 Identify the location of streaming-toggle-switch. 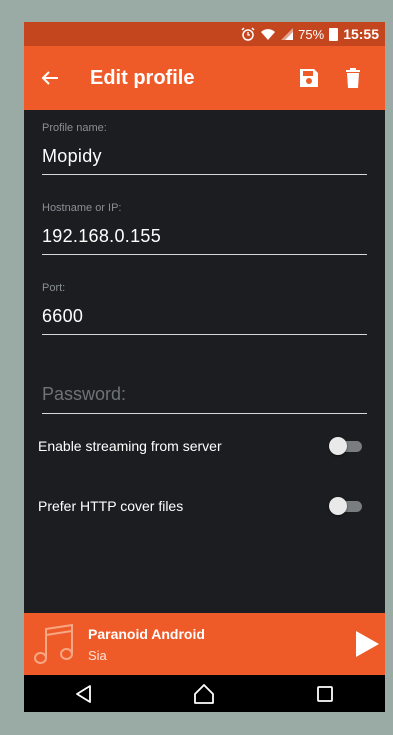
(346, 446).